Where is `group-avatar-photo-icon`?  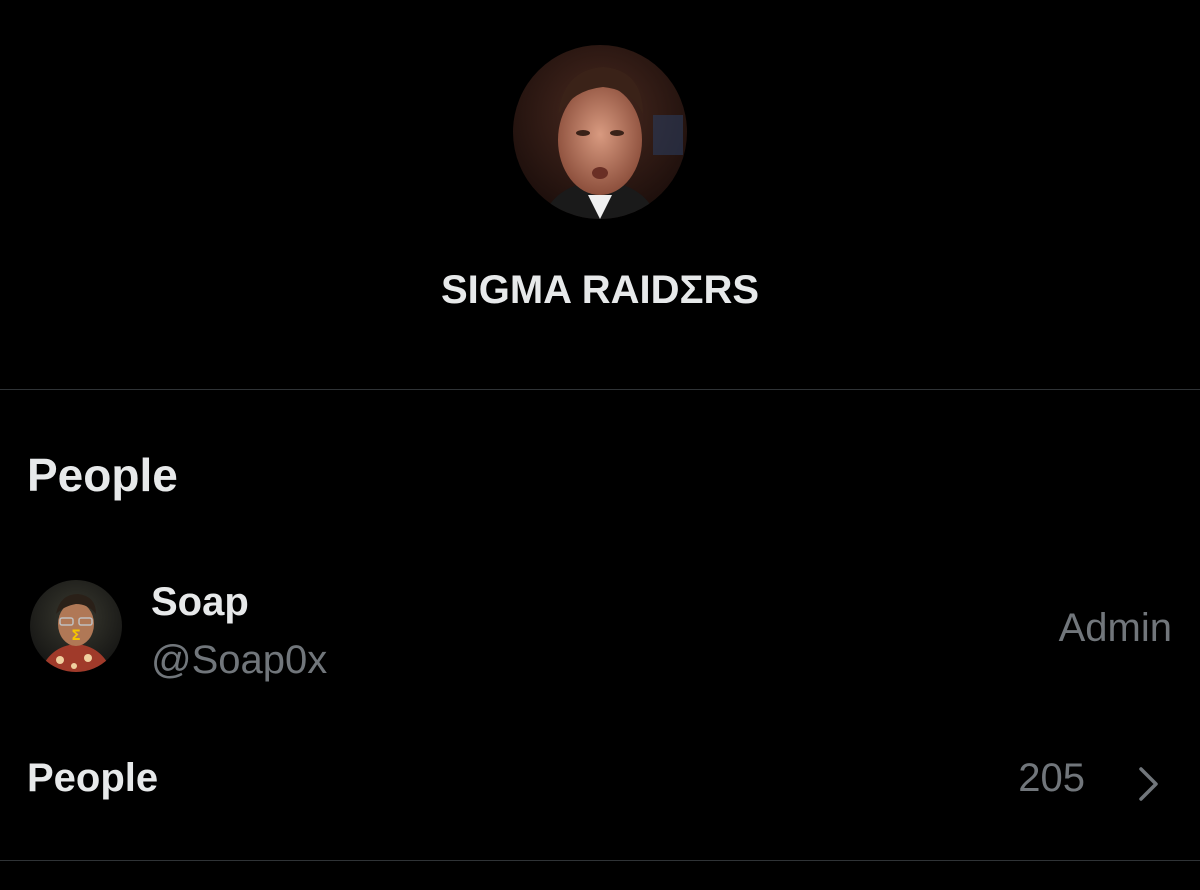 group-avatar-photo-icon is located at coordinates (600, 132).